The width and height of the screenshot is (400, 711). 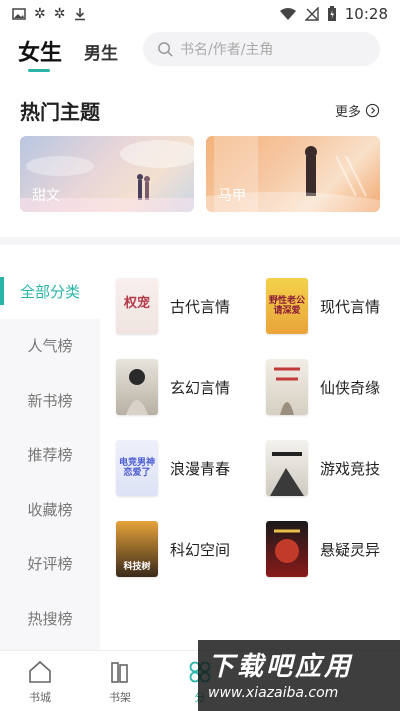 I want to click on theme-card-label: 甜文, so click(x=46, y=196).